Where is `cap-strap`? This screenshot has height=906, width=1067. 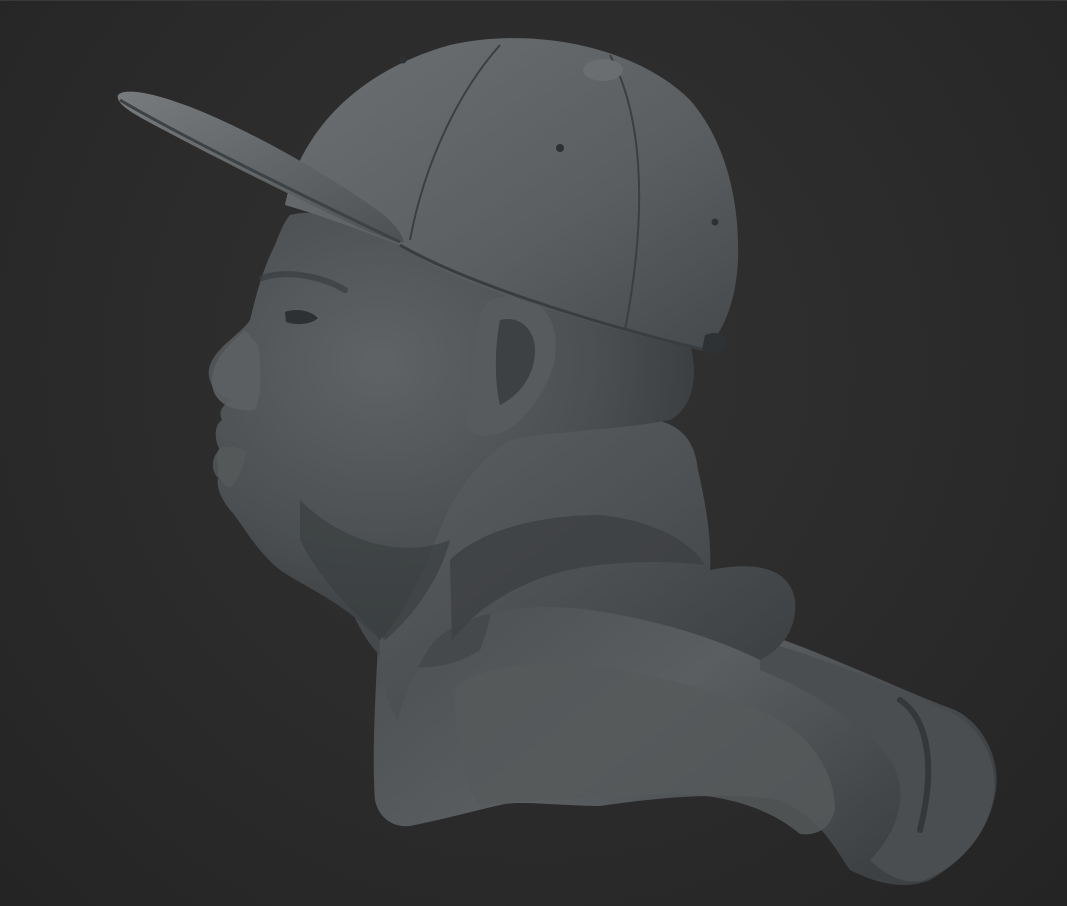
cap-strap is located at coordinates (714, 343).